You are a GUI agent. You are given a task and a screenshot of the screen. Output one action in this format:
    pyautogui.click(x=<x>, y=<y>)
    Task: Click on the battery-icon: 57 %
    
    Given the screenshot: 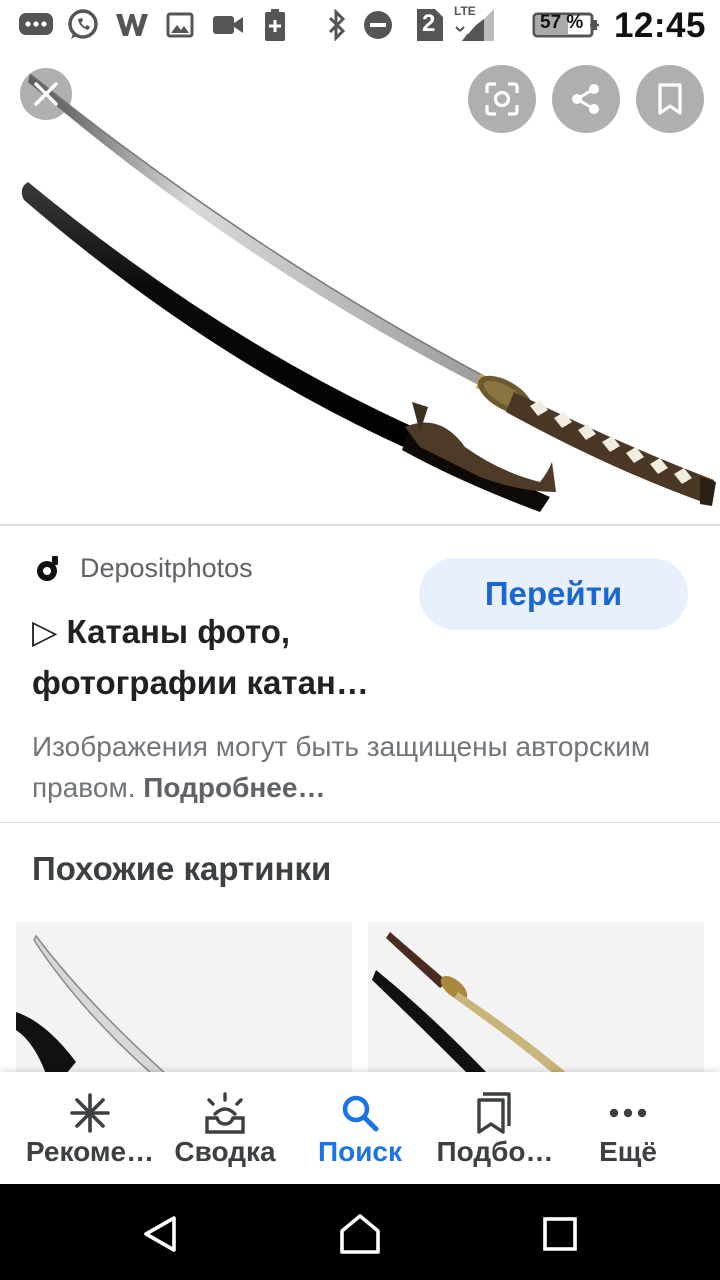 What is the action you would take?
    pyautogui.click(x=566, y=25)
    